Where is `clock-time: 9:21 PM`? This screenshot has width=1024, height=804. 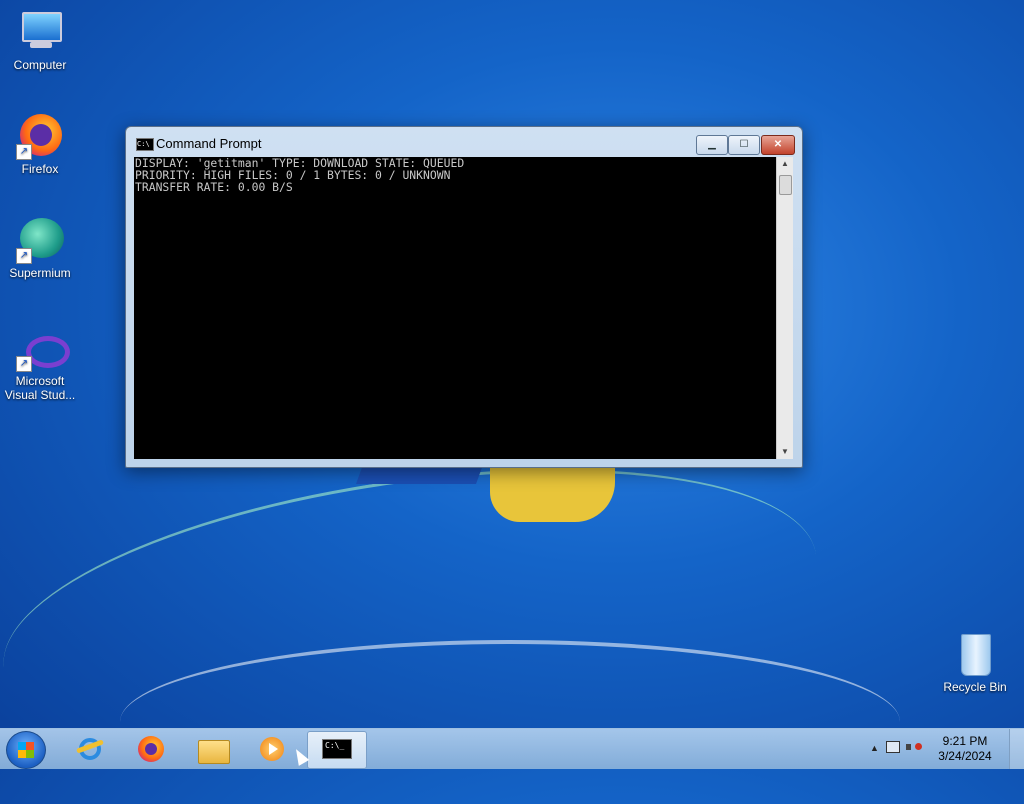 clock-time: 9:21 PM is located at coordinates (965, 741).